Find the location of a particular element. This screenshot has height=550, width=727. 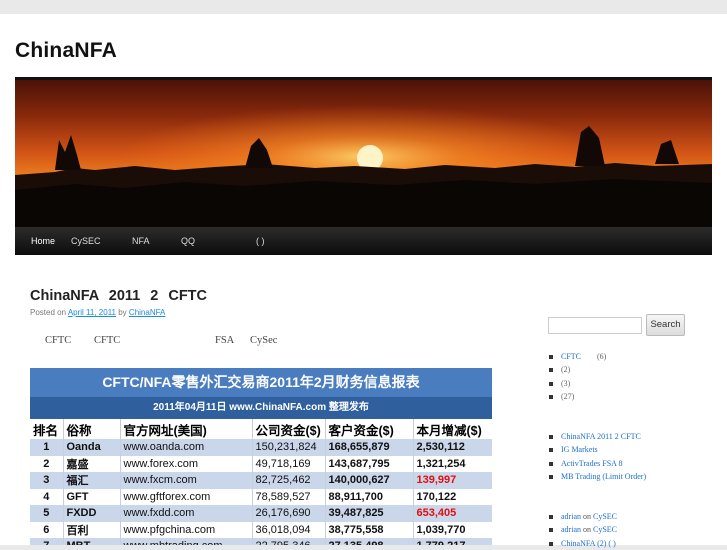

post-title: ChinaNFA 2011 2 CFTC is located at coordinates (118, 296).